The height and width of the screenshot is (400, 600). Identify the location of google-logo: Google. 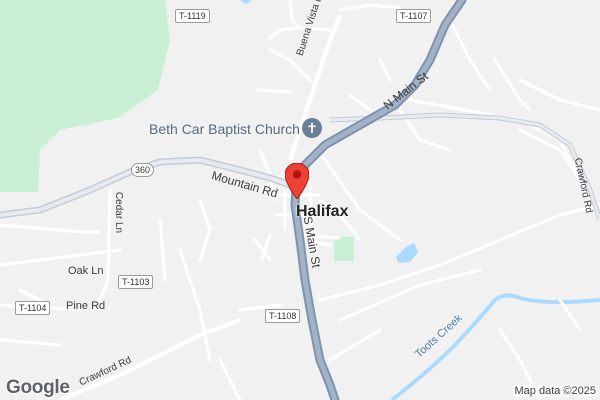
(38, 387).